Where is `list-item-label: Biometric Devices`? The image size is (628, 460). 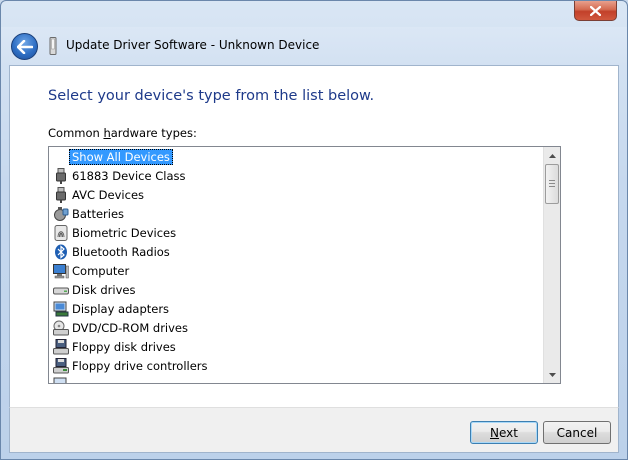 list-item-label: Biometric Devices is located at coordinates (124, 232).